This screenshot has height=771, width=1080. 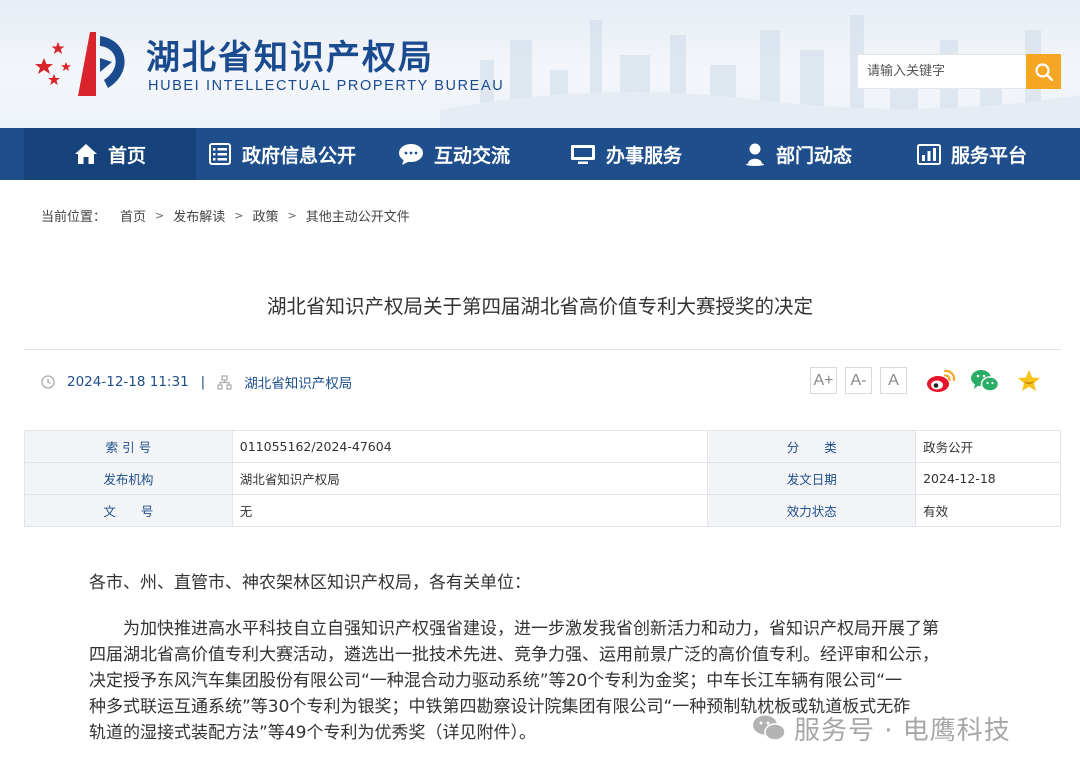 What do you see at coordinates (582, 154) in the screenshot?
I see `monitor-icon` at bounding box center [582, 154].